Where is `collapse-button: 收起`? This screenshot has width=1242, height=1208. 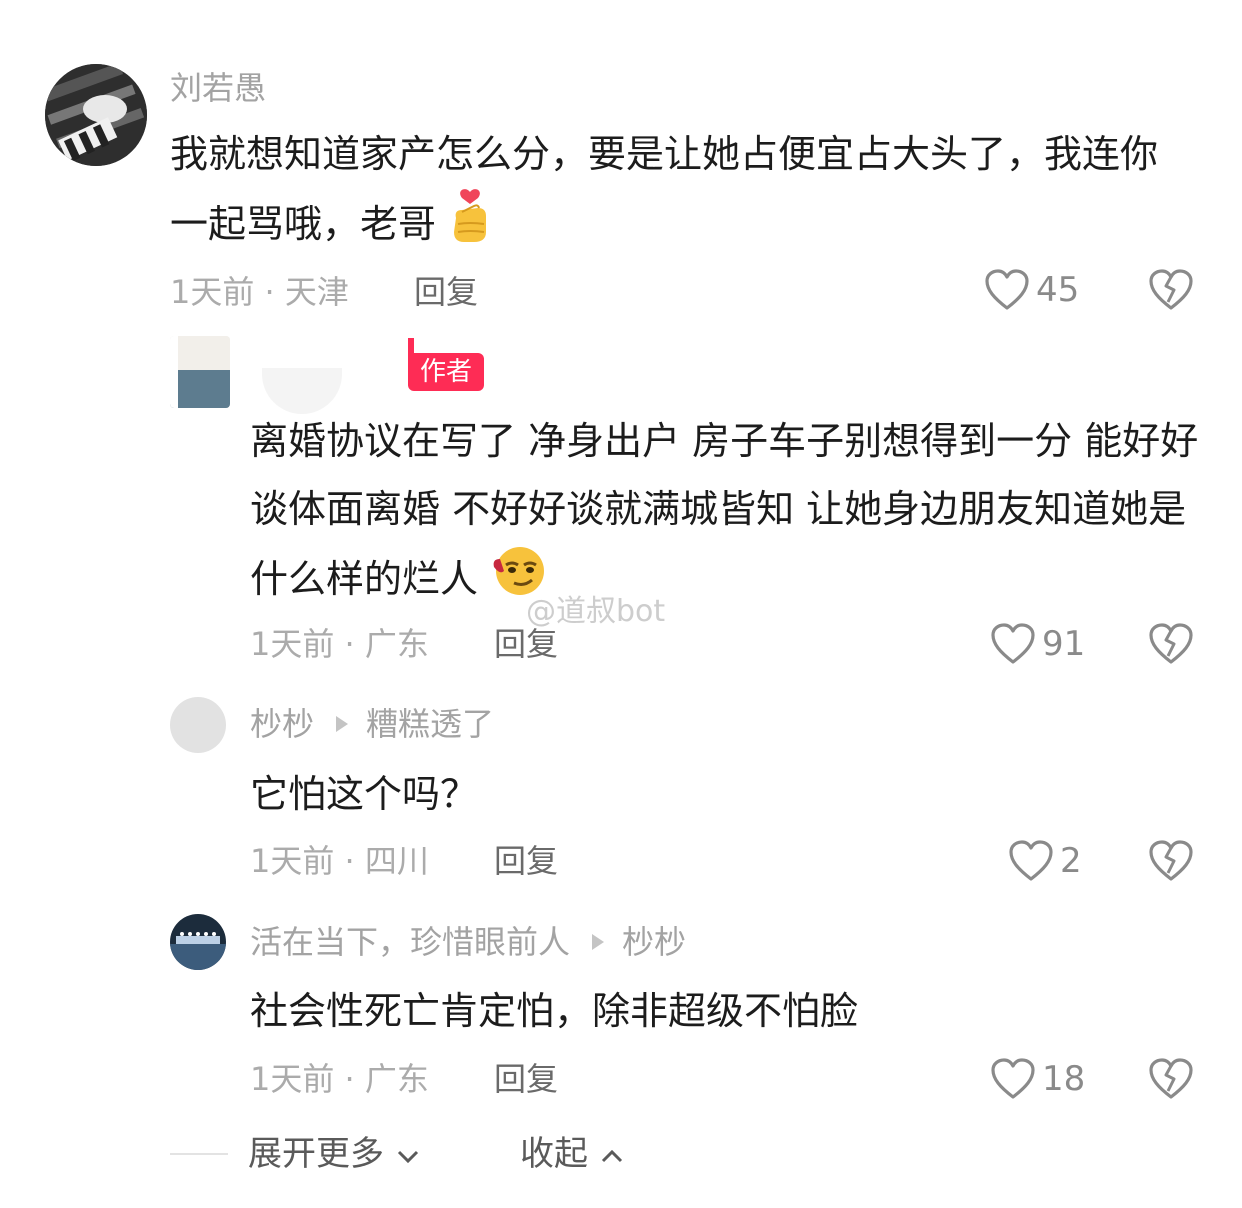
collapse-button: 收起 is located at coordinates (572, 1154).